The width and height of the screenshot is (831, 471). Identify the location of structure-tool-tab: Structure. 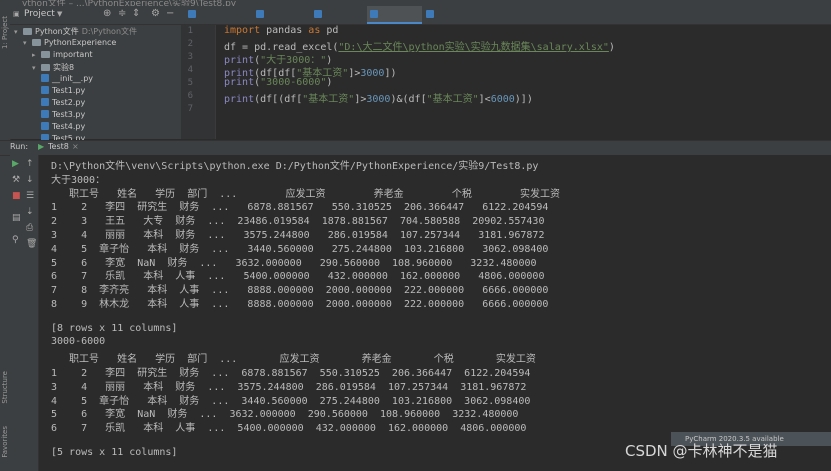
(5, 387).